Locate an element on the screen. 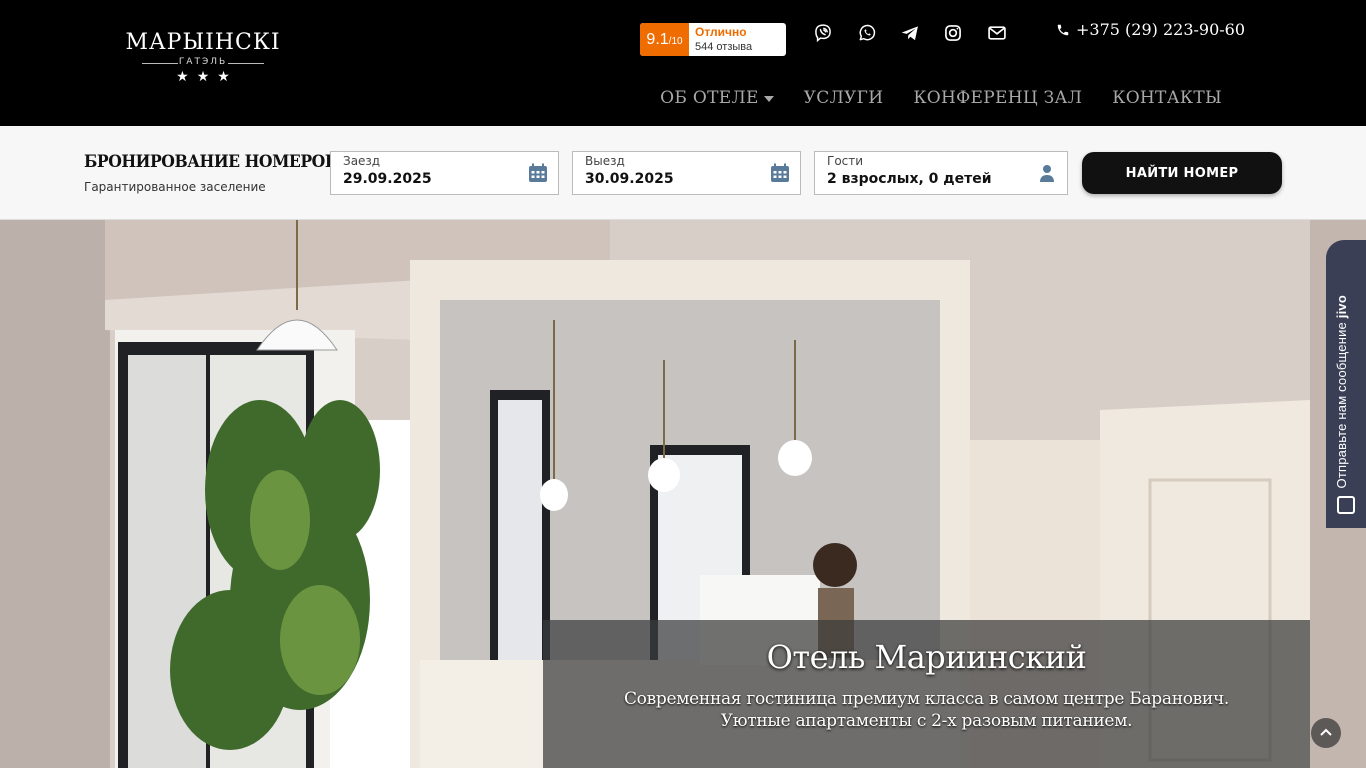 This screenshot has width=1366, height=768. telegram-icon is located at coordinates (910, 33).